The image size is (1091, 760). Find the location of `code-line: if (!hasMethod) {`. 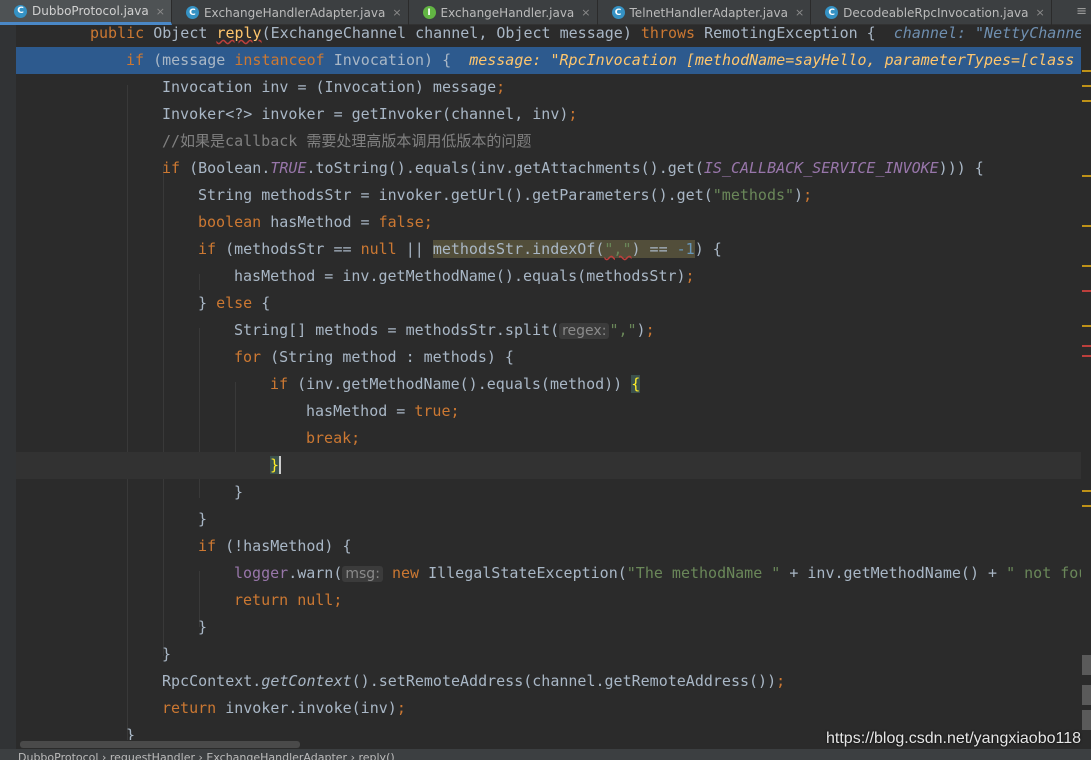

code-line: if (!hasMethod) { is located at coordinates (548, 546).